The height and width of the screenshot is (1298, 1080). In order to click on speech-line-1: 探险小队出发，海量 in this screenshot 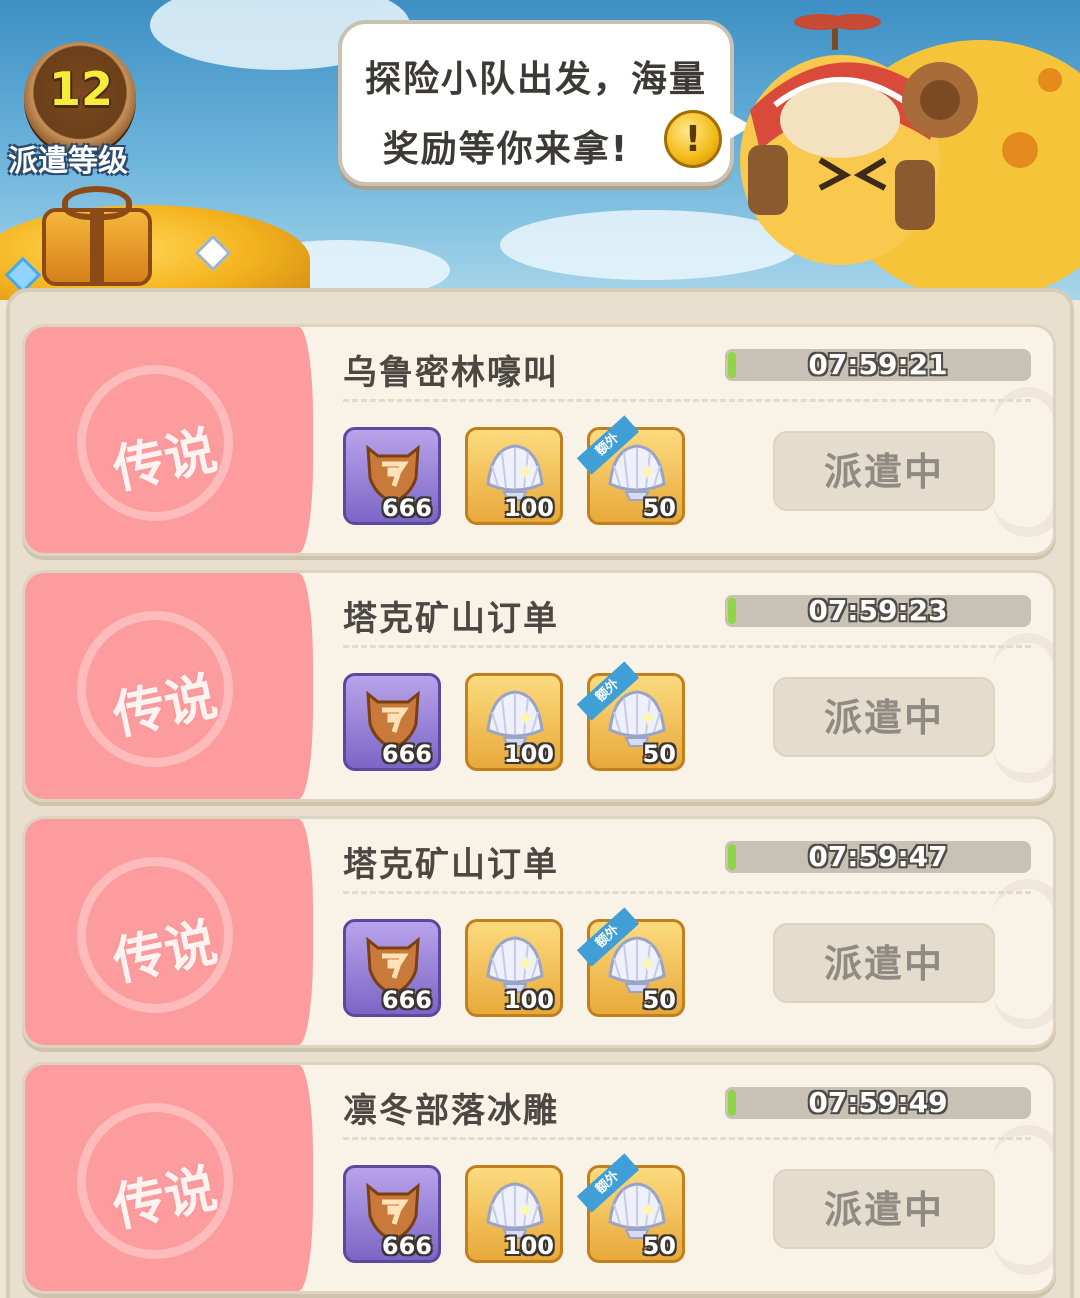, I will do `click(535, 79)`.